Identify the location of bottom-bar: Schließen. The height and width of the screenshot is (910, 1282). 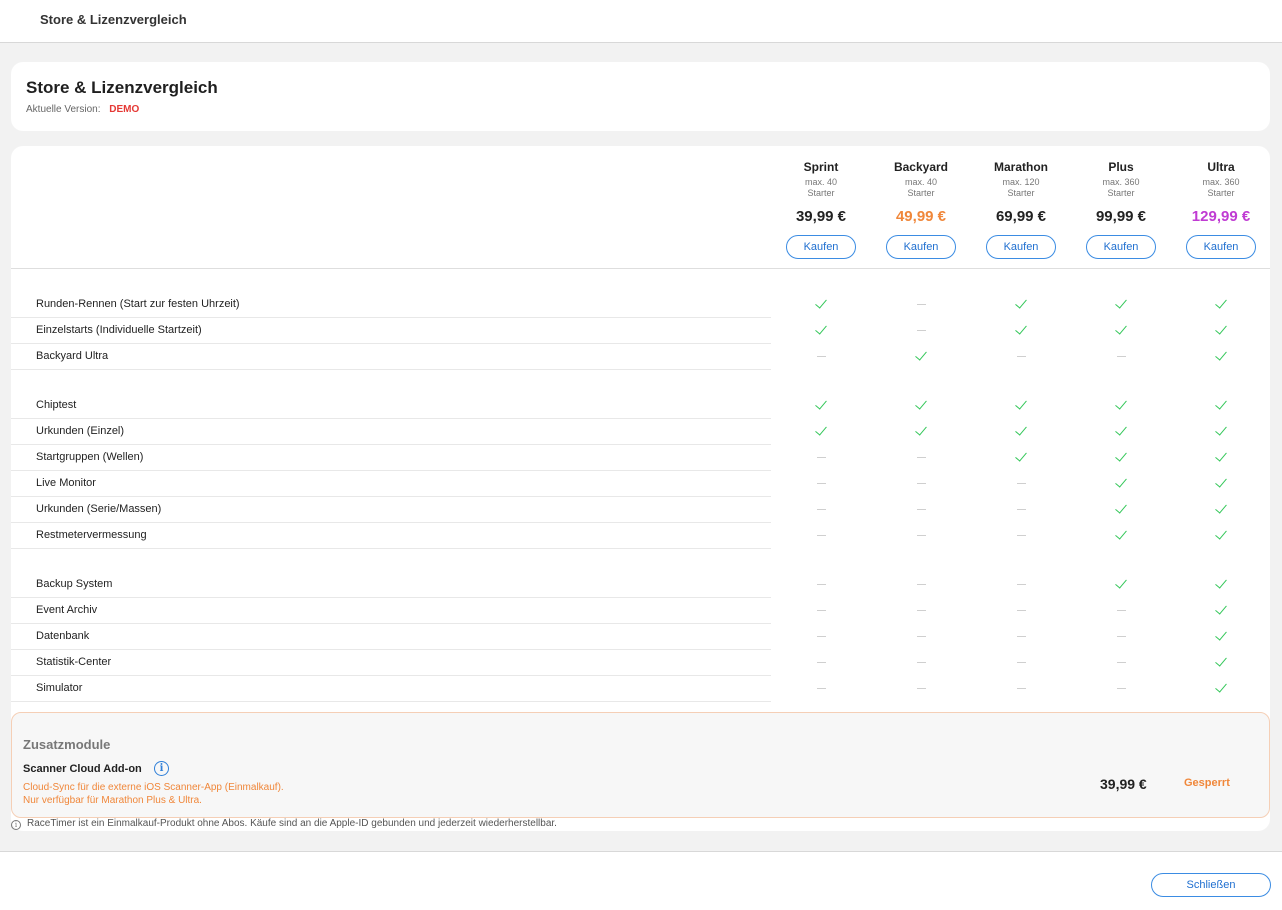
(641, 880).